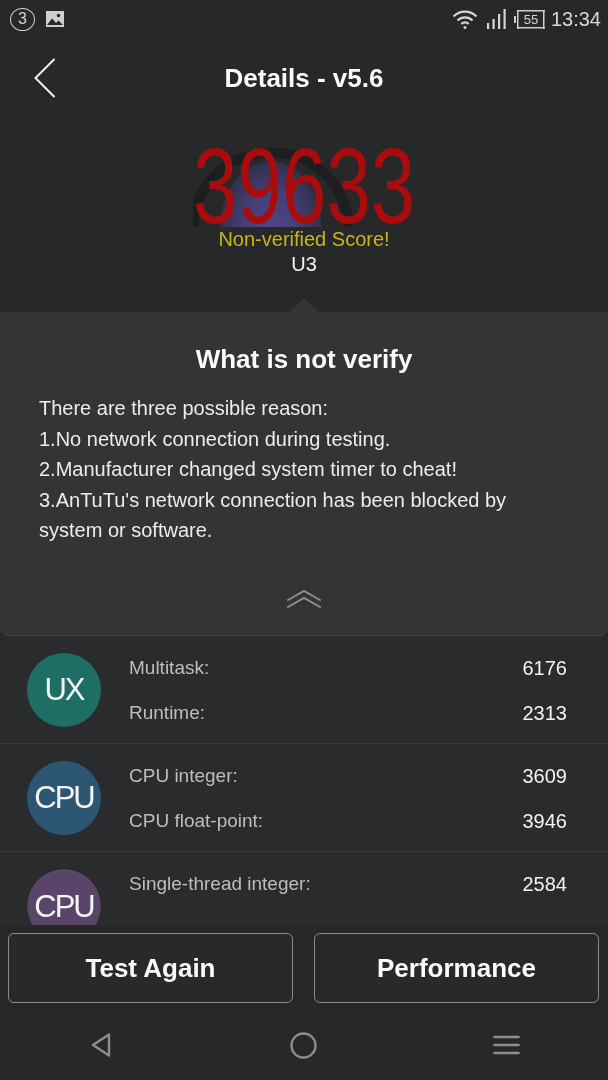 The image size is (608, 1080). I want to click on collapse-chevron-icon, so click(304, 599).